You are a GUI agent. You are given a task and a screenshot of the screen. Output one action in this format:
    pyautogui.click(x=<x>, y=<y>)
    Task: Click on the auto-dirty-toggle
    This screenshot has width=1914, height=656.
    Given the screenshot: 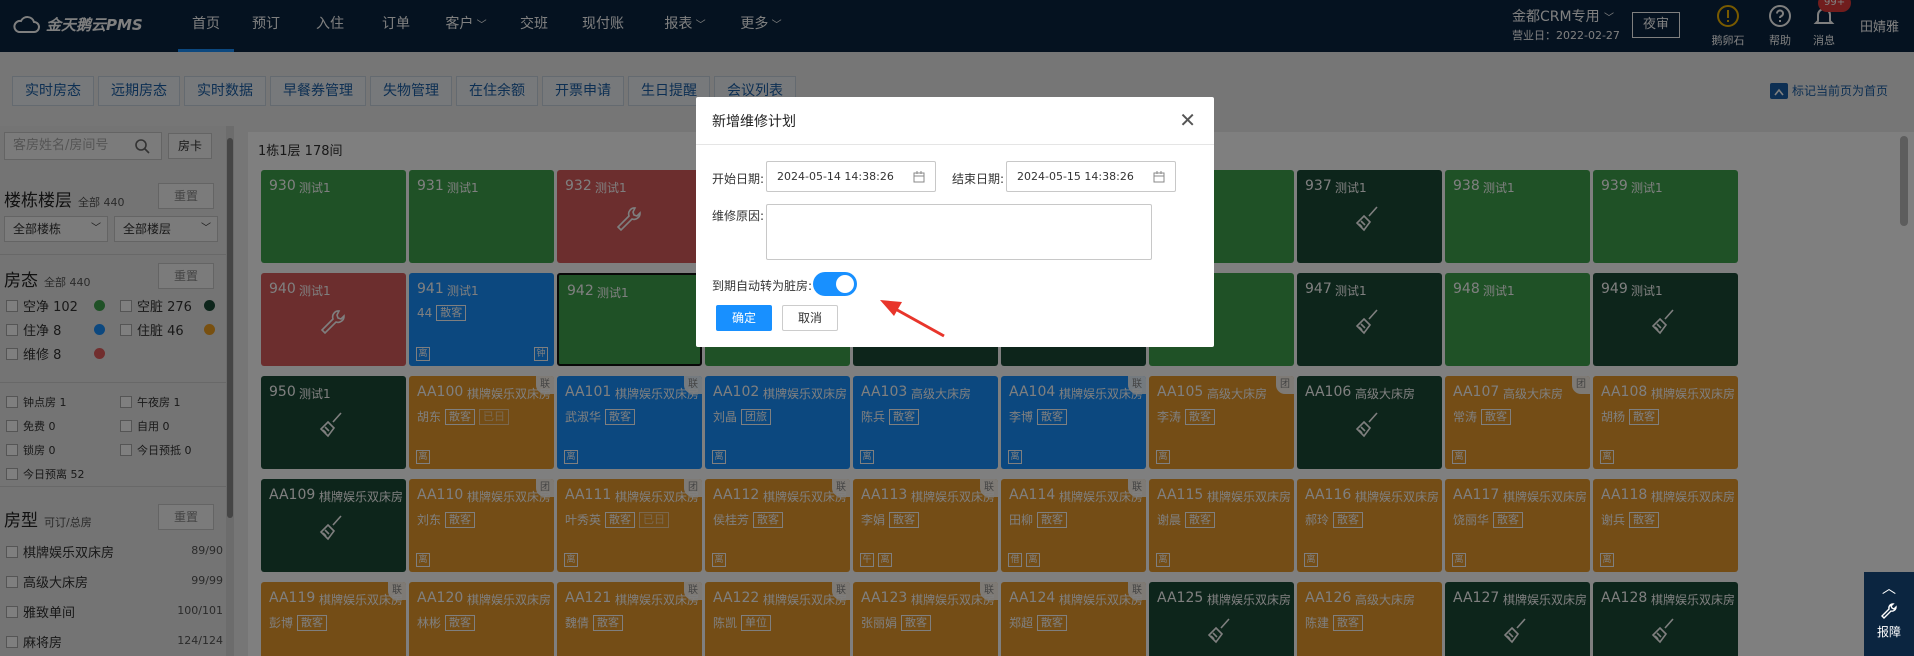 What is the action you would take?
    pyautogui.click(x=835, y=284)
    